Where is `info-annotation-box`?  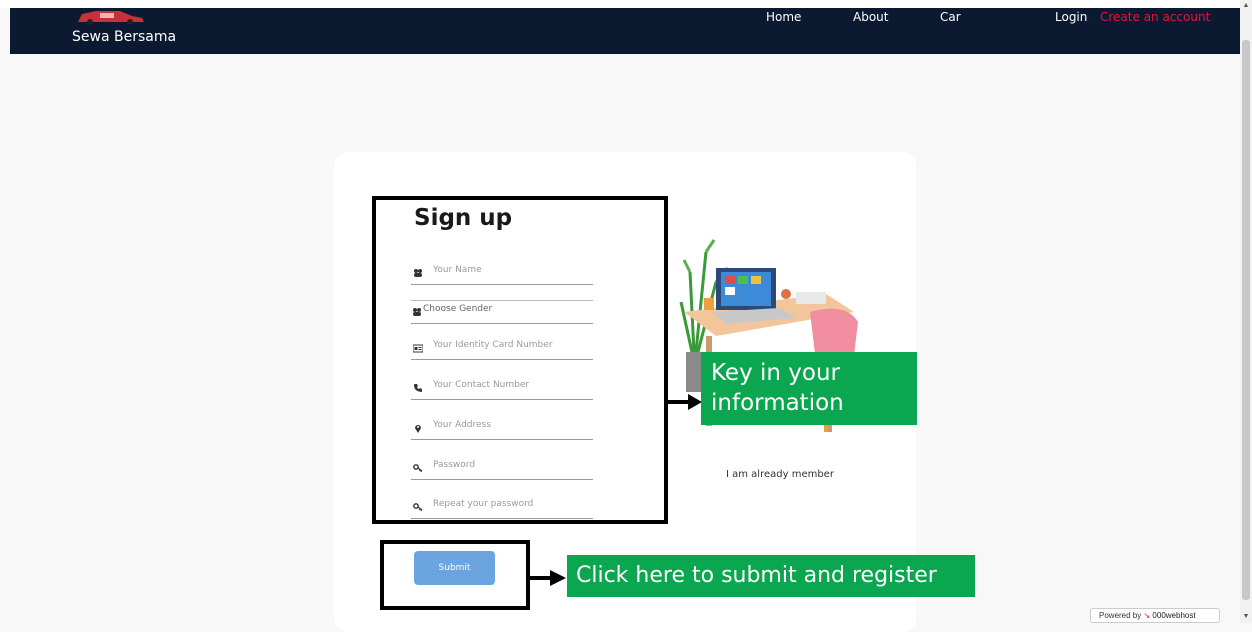 info-annotation-box is located at coordinates (520, 360).